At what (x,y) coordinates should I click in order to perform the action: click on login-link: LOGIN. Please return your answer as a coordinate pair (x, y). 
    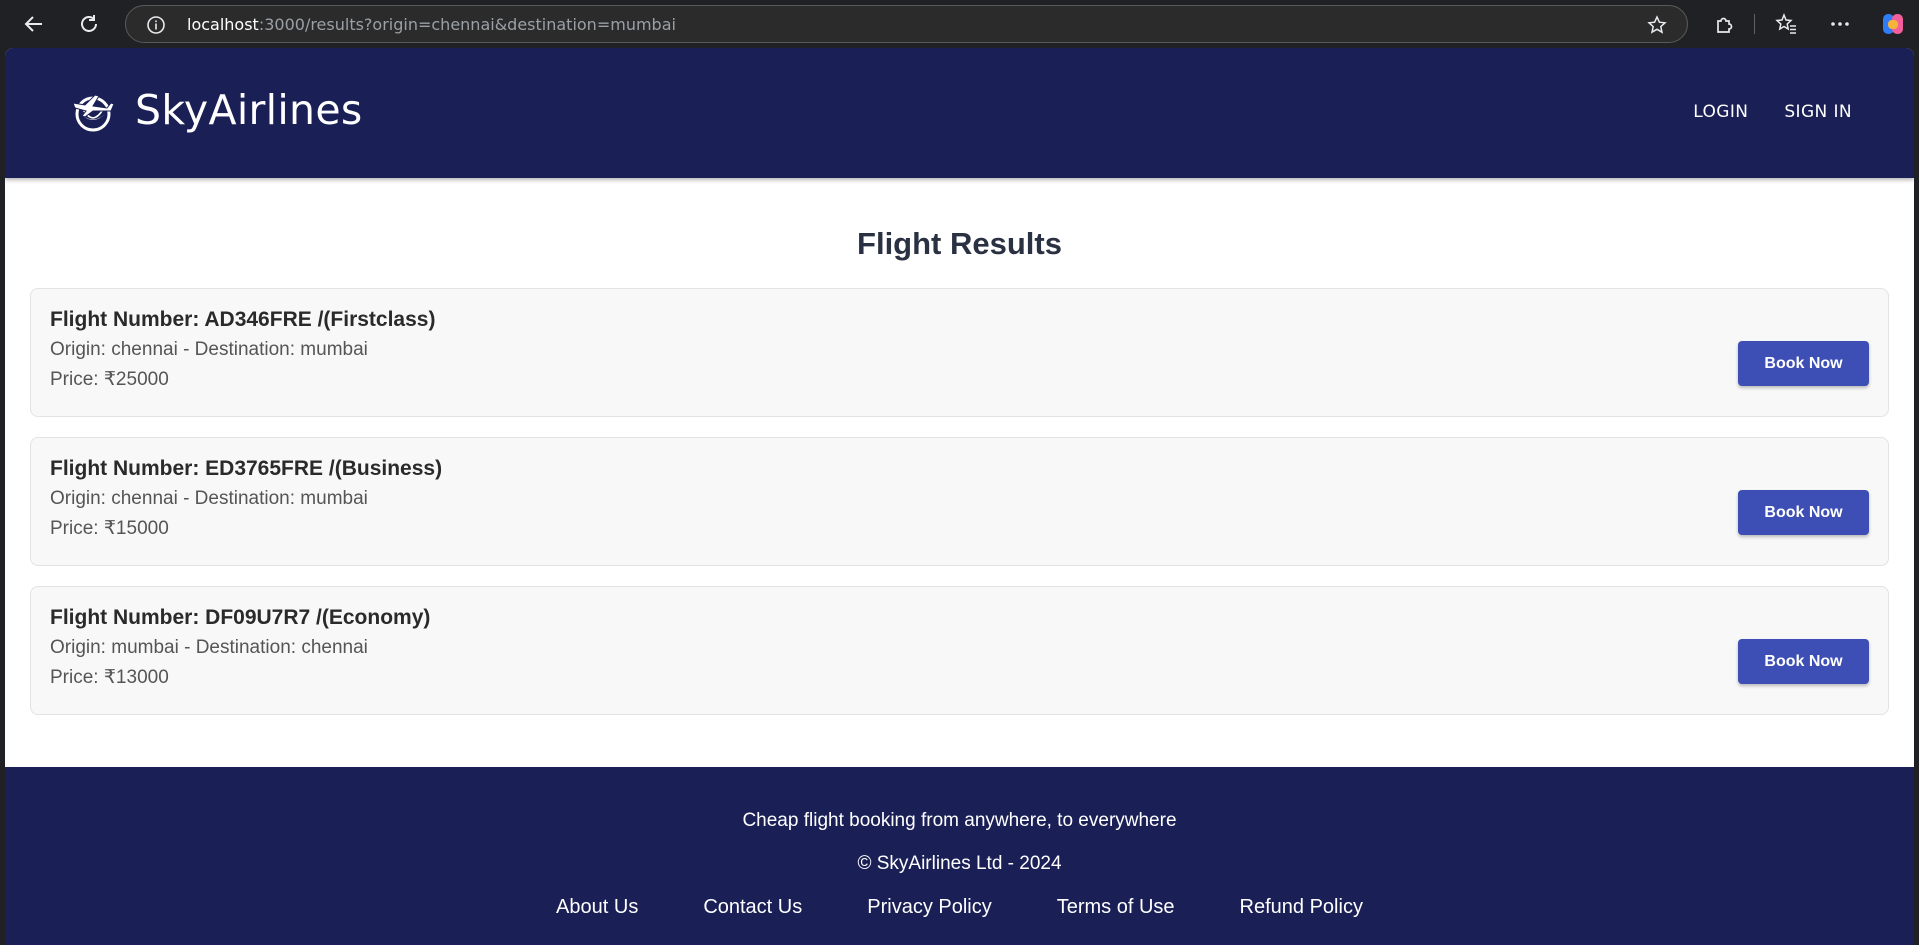
    Looking at the image, I should click on (1720, 112).